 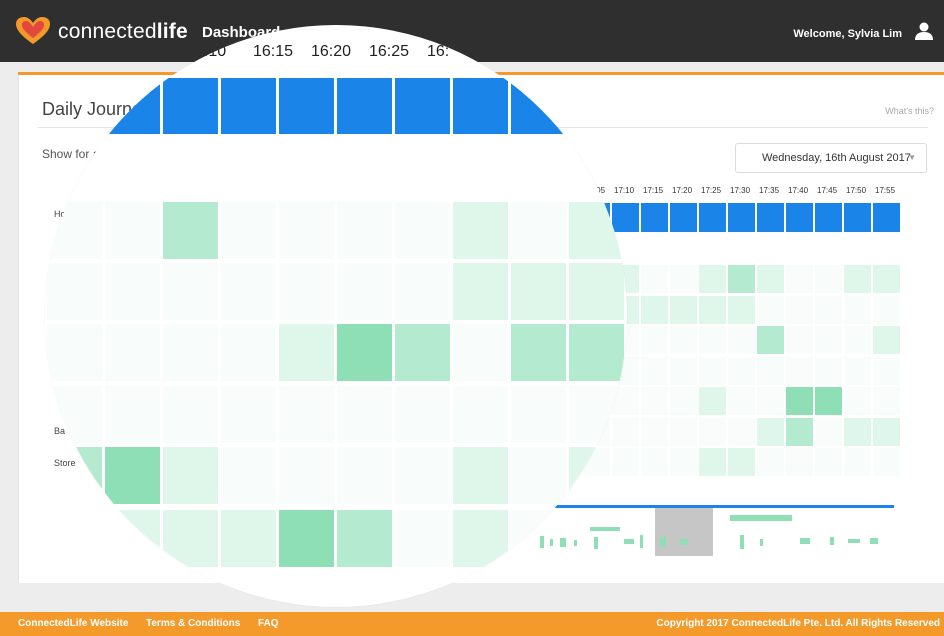 I want to click on row-label-e: E, so click(x=59, y=243).